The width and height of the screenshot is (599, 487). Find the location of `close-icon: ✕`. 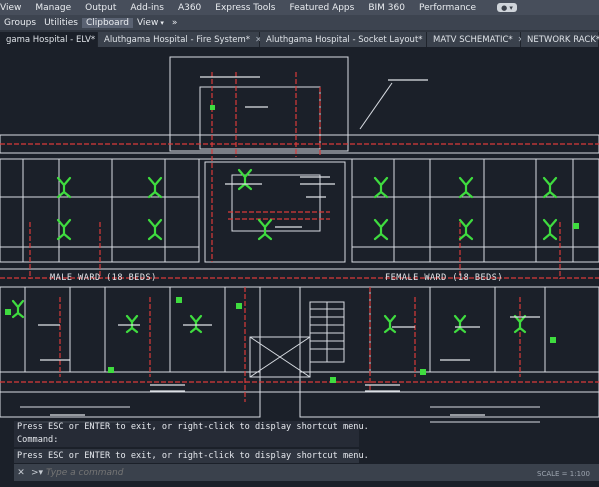

close-icon: ✕ is located at coordinates (21, 473).